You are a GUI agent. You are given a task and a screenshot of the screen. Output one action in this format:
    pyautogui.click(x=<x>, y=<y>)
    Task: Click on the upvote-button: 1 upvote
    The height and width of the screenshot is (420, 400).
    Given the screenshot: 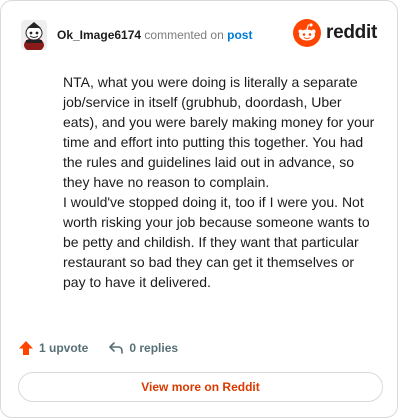 What is the action you would take?
    pyautogui.click(x=53, y=348)
    